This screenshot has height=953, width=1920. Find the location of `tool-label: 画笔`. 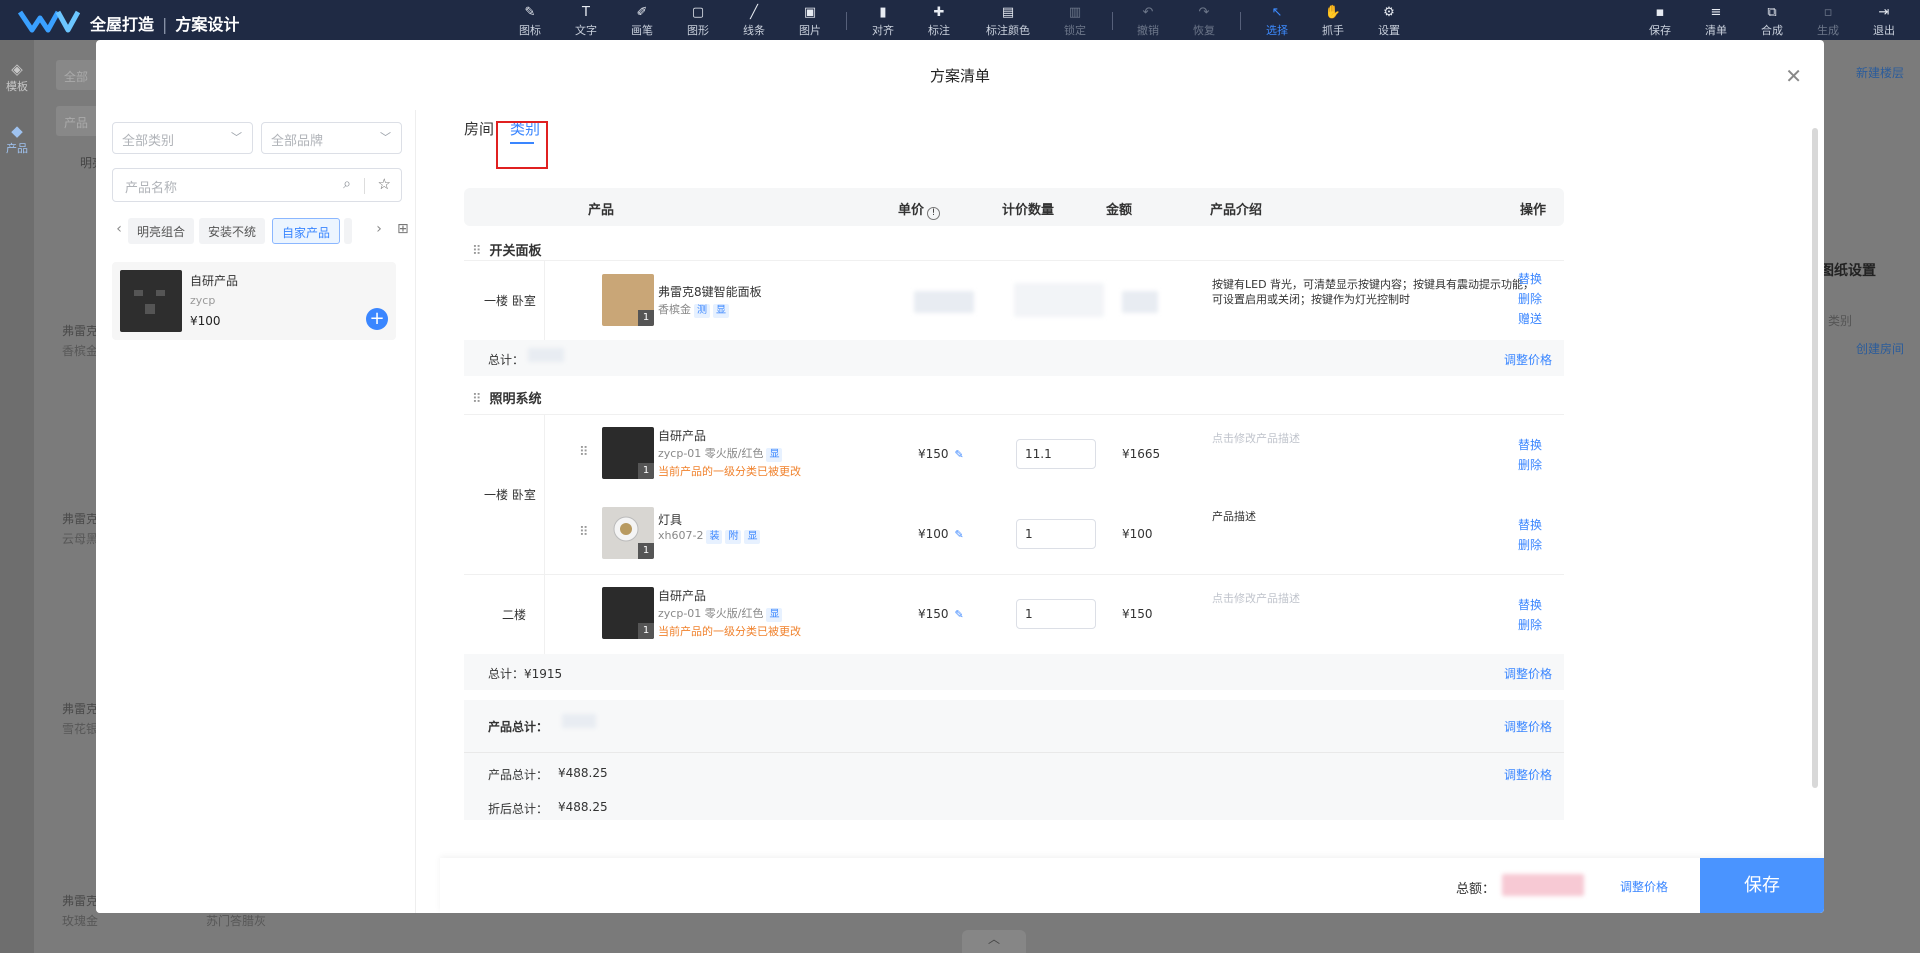

tool-label: 画笔 is located at coordinates (642, 30).